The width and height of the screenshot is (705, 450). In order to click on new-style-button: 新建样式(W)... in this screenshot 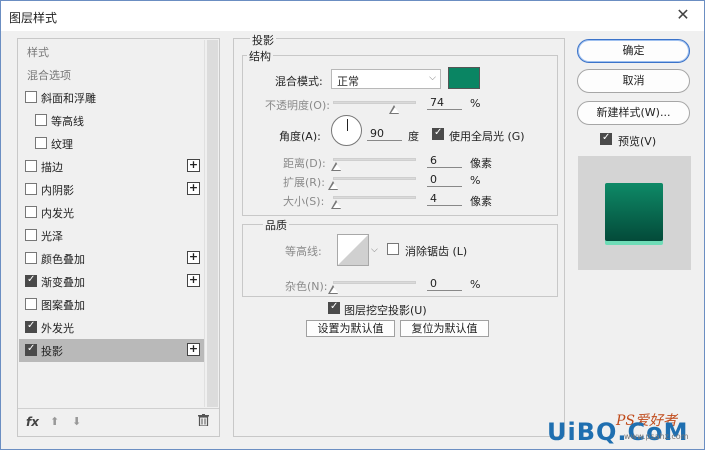, I will do `click(633, 113)`.